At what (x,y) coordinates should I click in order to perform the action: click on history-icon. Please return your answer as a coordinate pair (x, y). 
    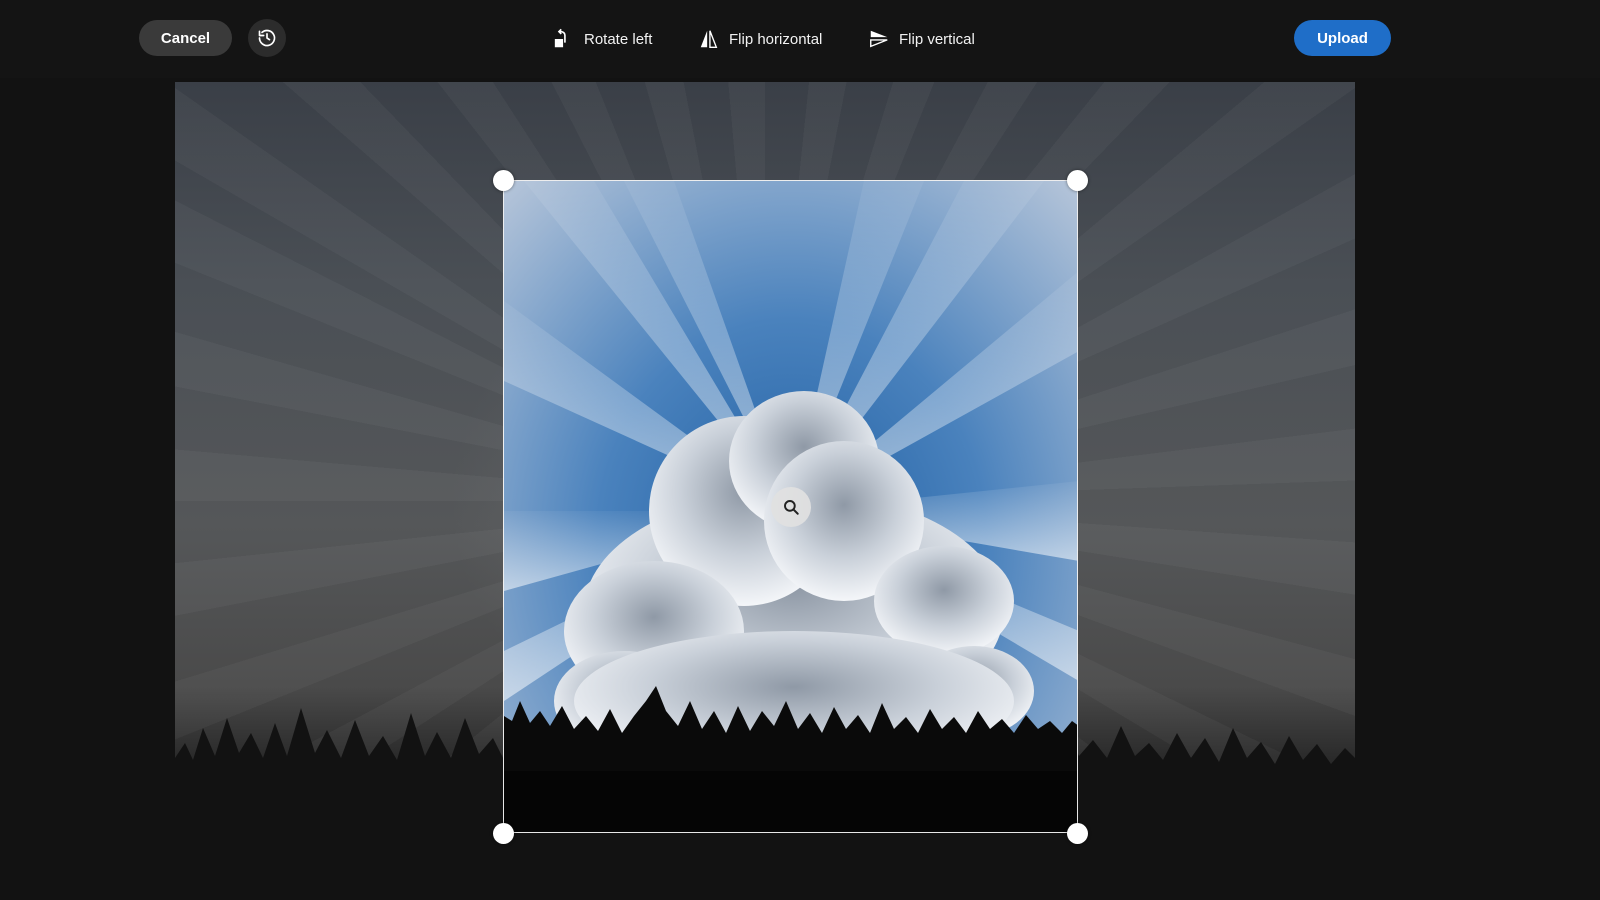
    Looking at the image, I should click on (267, 38).